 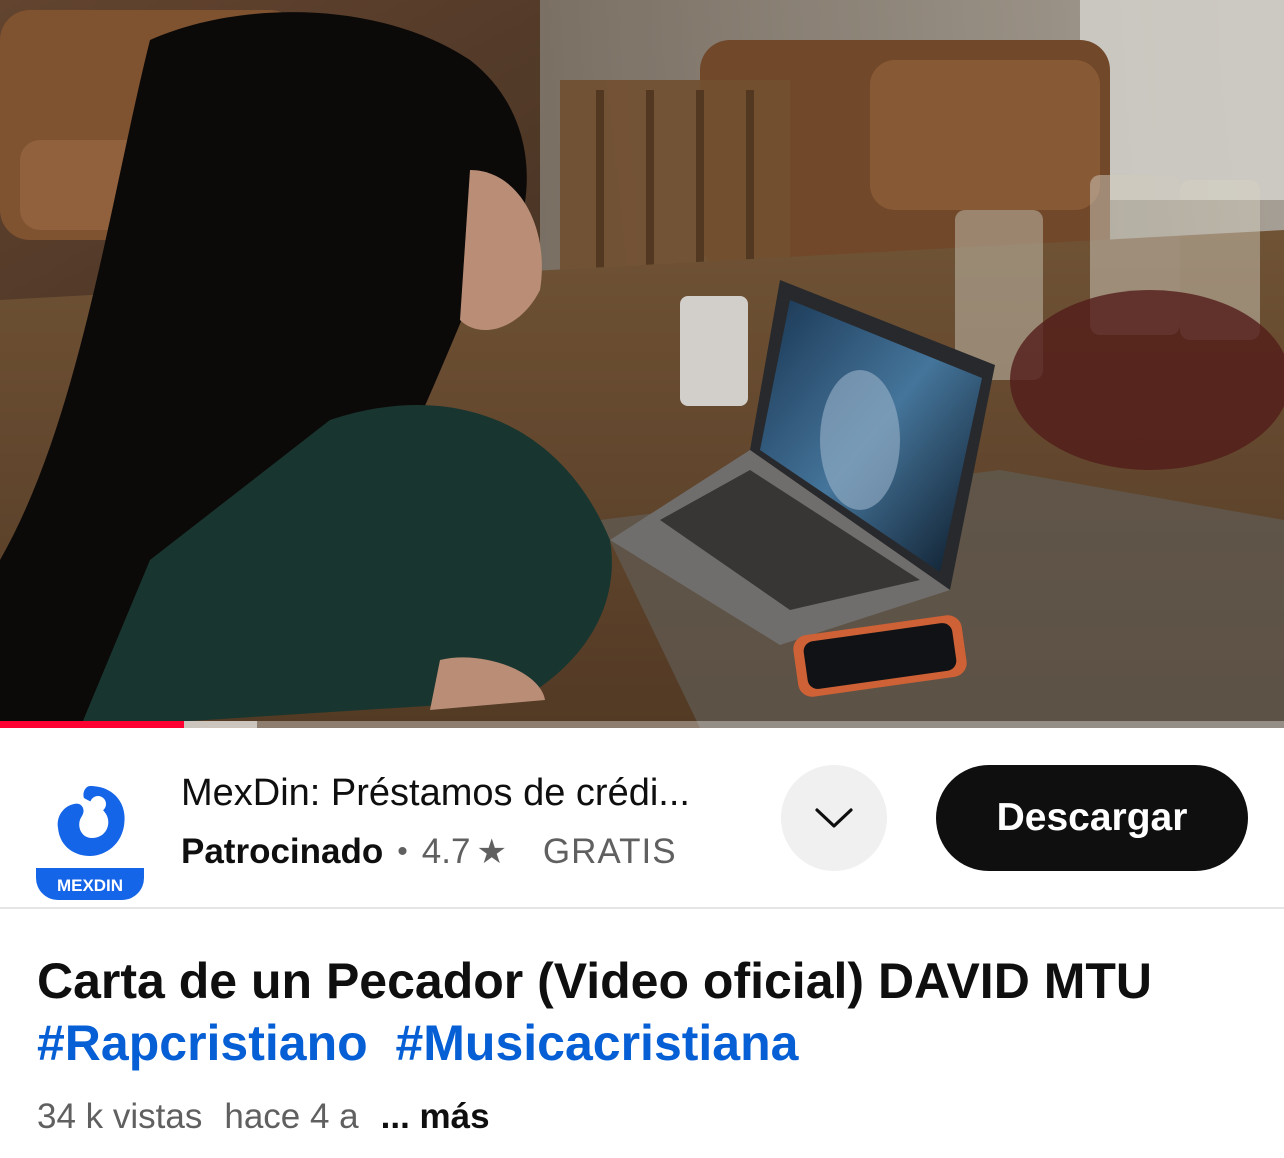 I want to click on view-count: 34 k vistas, so click(x=120, y=1116).